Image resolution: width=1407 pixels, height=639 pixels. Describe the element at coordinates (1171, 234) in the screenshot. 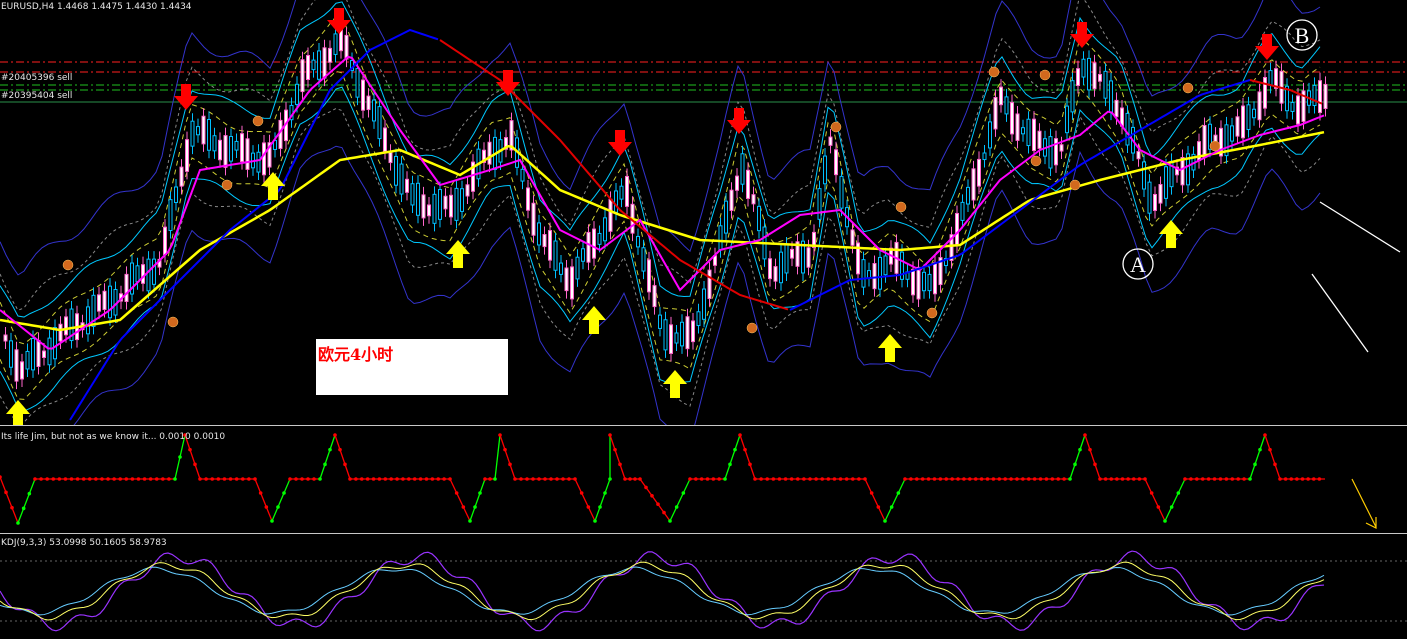

I see `buy-arrow-icon` at that location.